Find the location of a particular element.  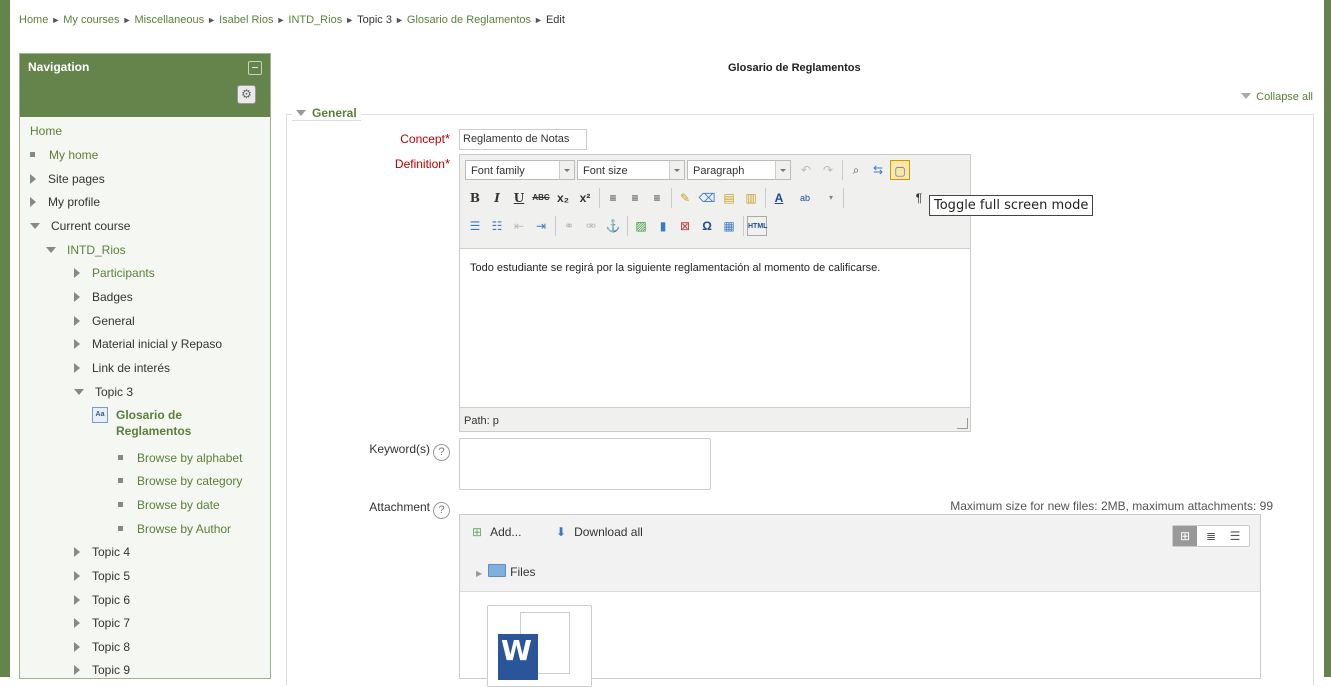

nav-browse-alphabet: Browse by alphabet is located at coordinates (180, 458).